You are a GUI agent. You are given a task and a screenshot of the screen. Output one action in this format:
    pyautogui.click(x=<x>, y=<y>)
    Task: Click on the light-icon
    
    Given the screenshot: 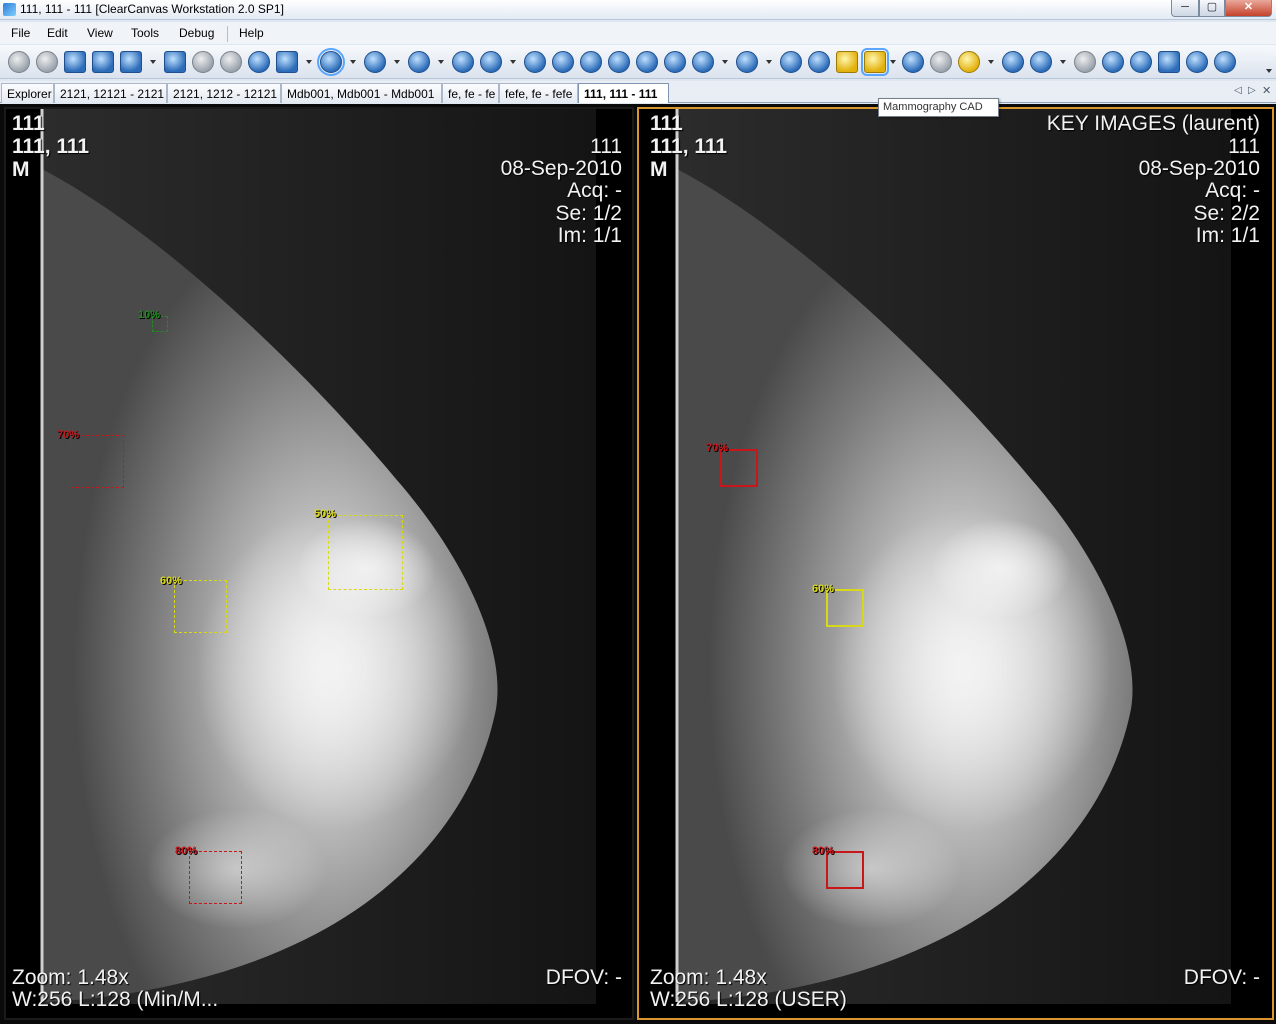 What is the action you would take?
    pyautogui.click(x=969, y=62)
    